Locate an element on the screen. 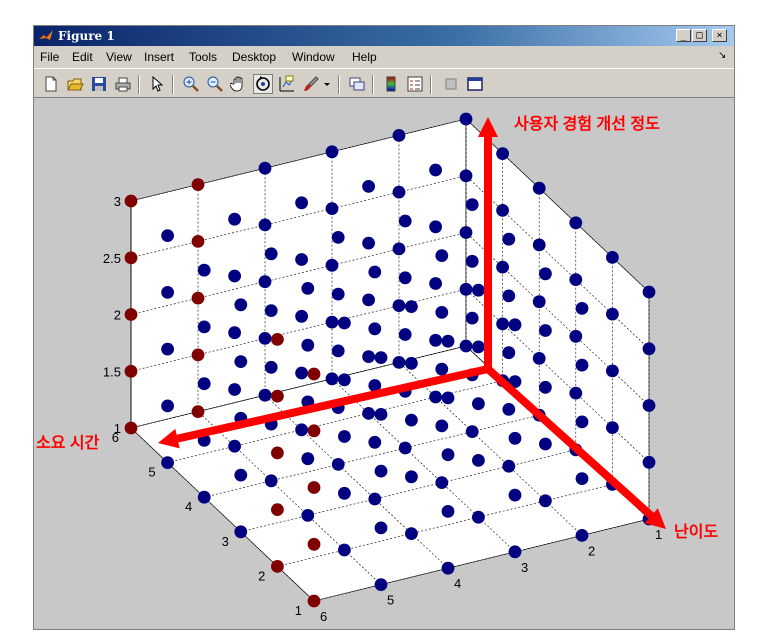 This screenshot has width=760, height=642. hide-plot-tools-icon is located at coordinates (451, 84).